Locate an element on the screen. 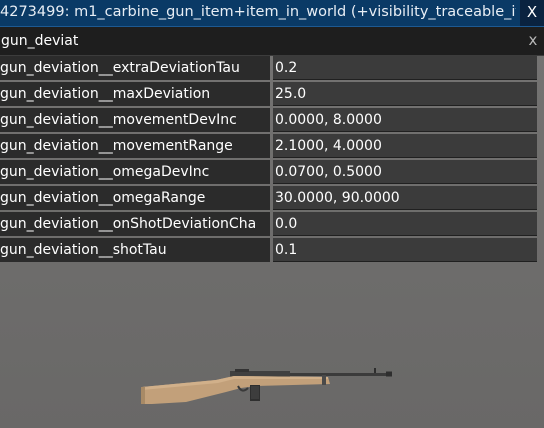  property-value-field: 0.0 is located at coordinates (405, 224).